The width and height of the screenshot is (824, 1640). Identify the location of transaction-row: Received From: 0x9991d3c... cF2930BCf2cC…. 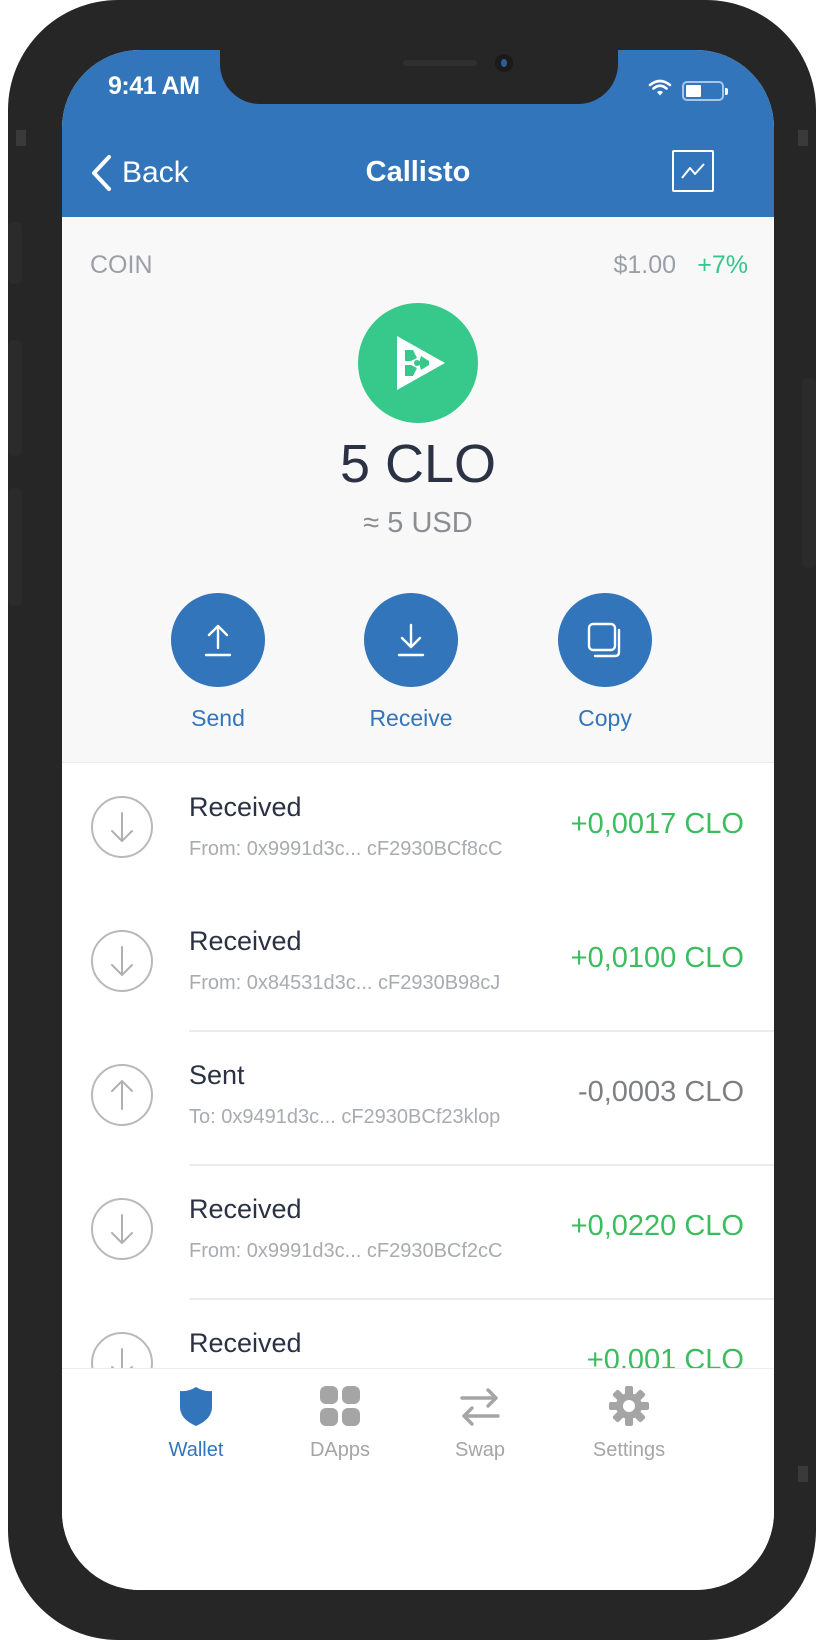
(418, 1233).